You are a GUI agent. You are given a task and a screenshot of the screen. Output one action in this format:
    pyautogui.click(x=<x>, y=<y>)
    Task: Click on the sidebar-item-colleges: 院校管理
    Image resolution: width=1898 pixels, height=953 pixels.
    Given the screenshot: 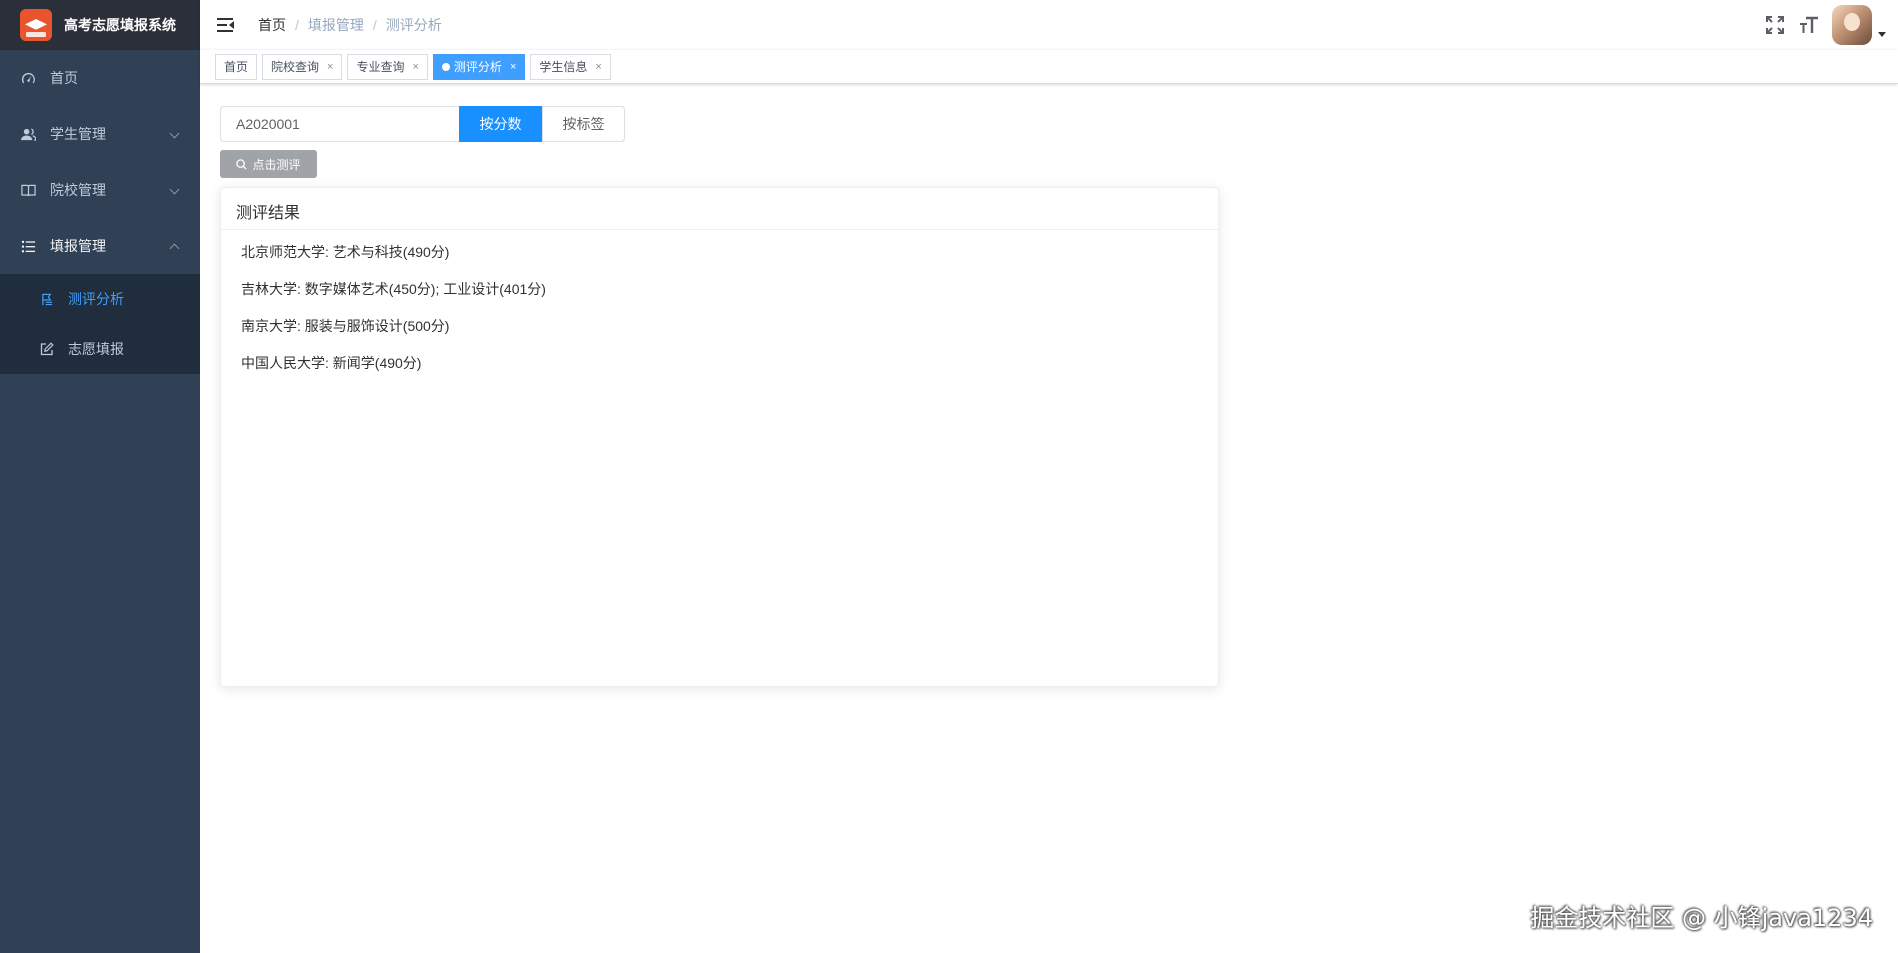 What is the action you would take?
    pyautogui.click(x=100, y=190)
    